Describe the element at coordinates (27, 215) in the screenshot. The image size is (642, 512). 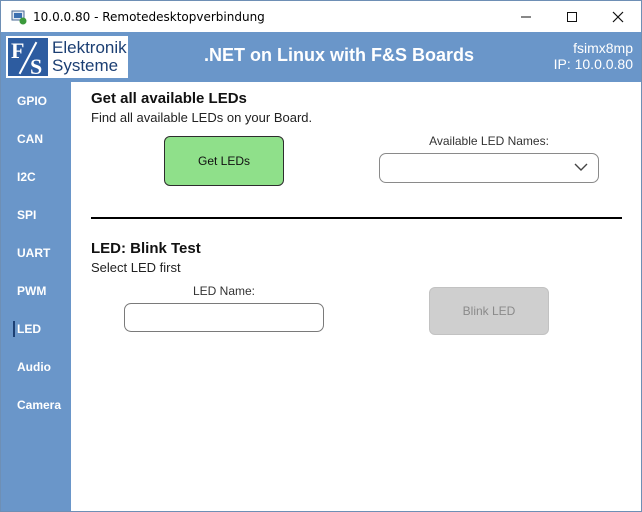
I see `sidebar-item-label: SPI` at that location.